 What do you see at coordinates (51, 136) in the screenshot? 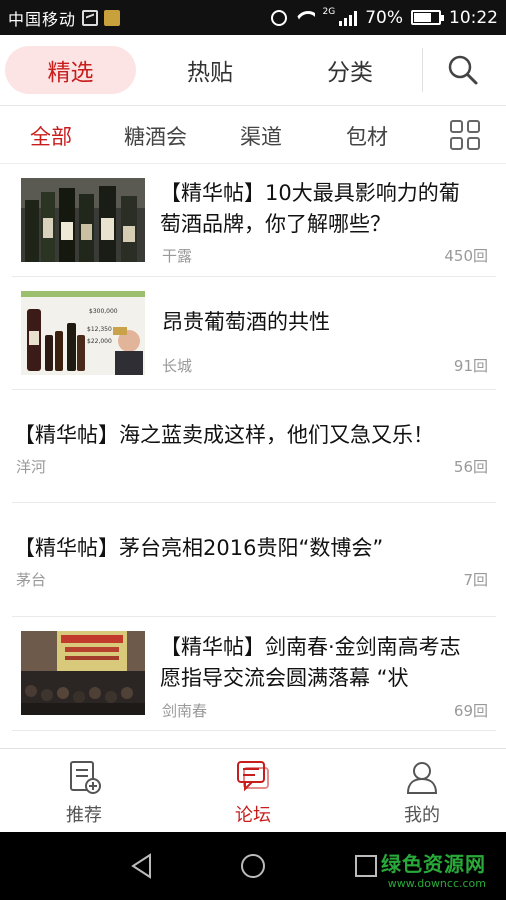
I see `category-all: 全部` at bounding box center [51, 136].